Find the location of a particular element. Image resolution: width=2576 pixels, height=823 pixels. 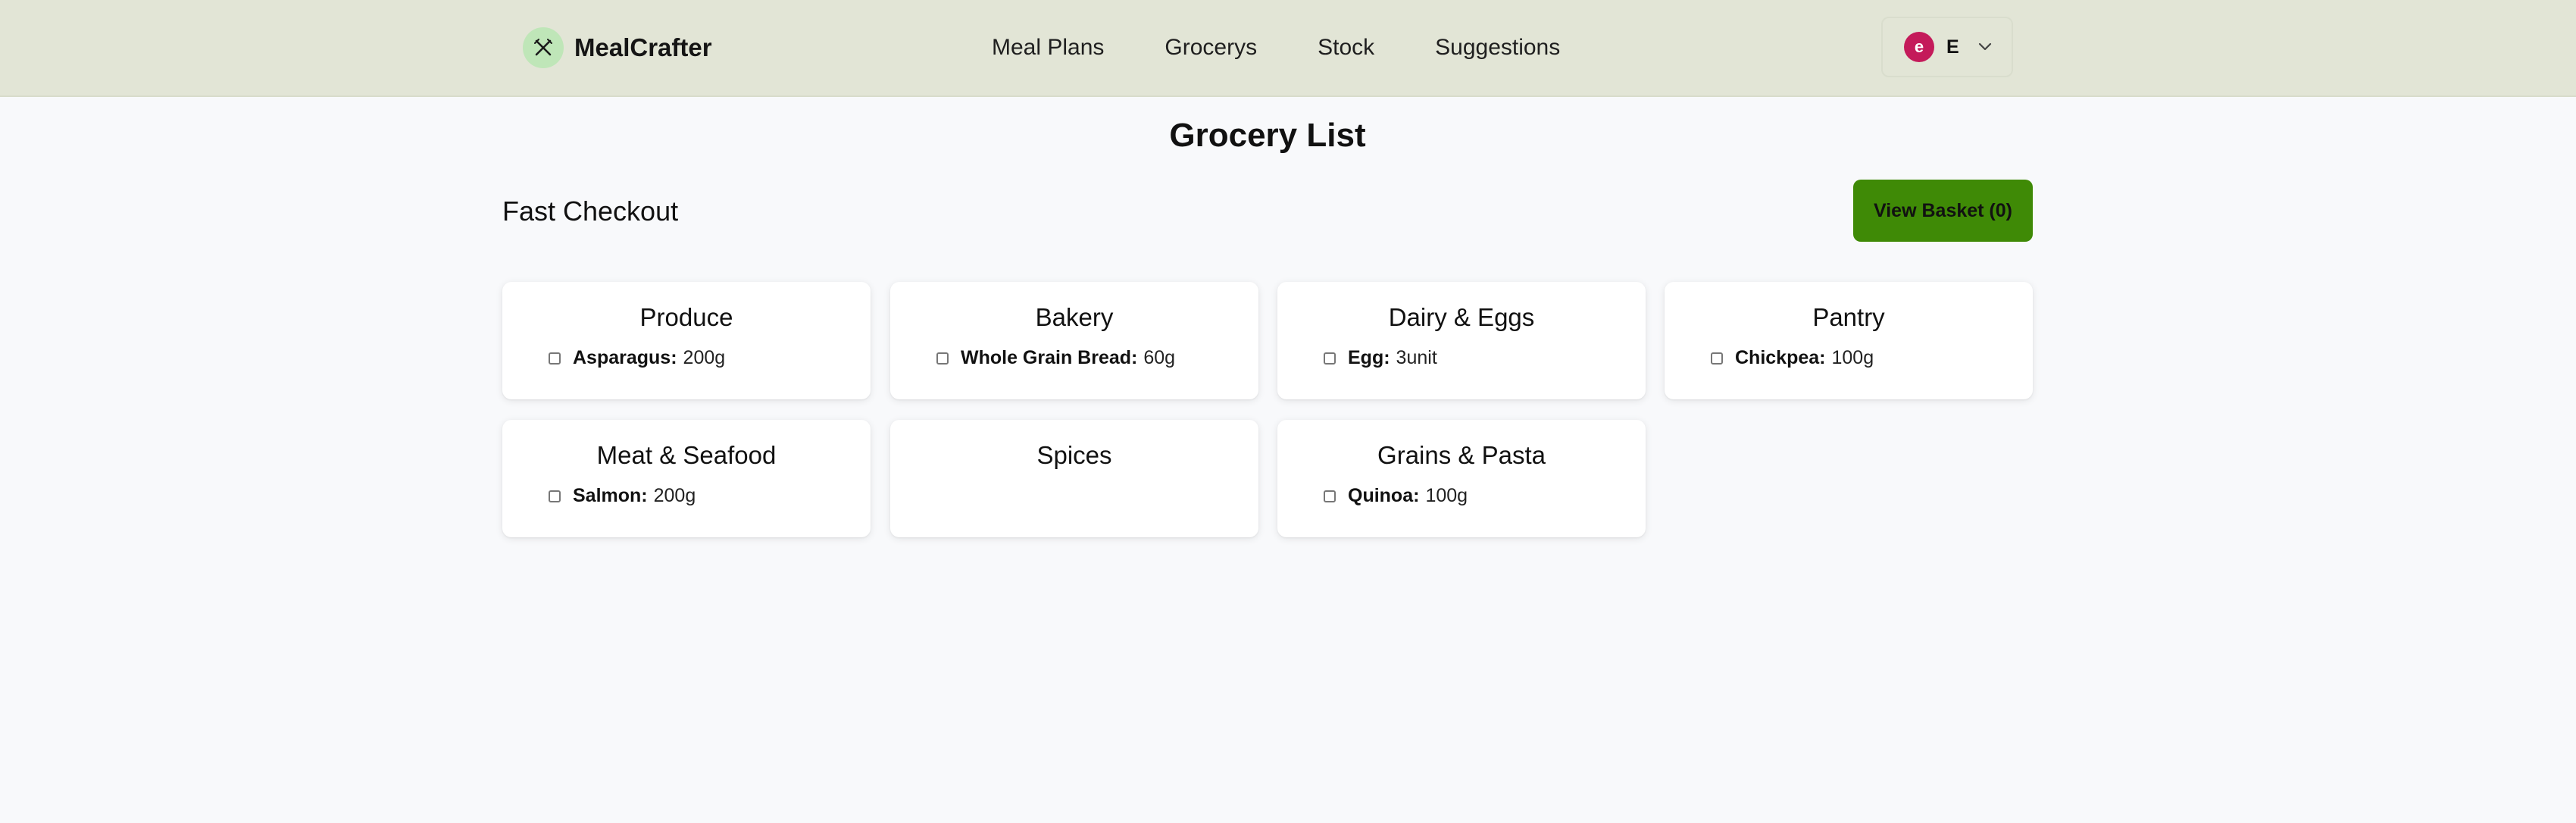

category-card-produce: Produce Asparagus: 200g is located at coordinates (686, 340).